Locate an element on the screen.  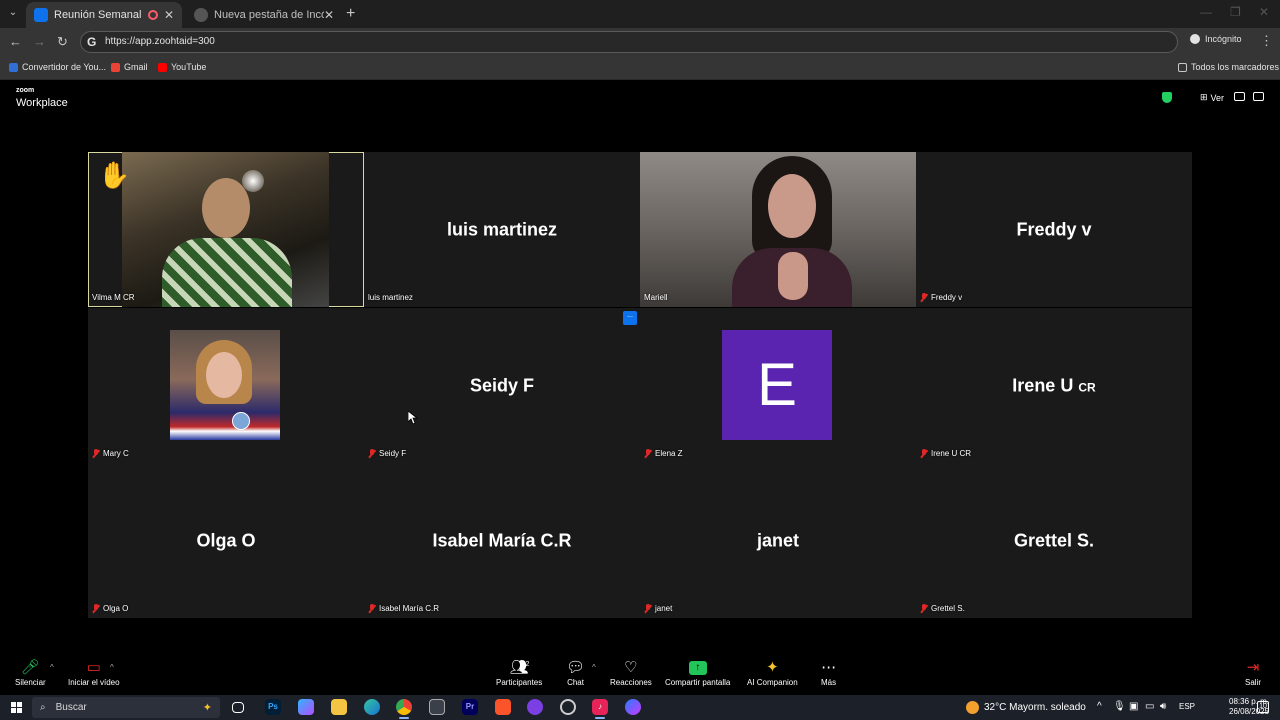
chat-button: 💬︎ Chat is located at coordinates (575, 672).